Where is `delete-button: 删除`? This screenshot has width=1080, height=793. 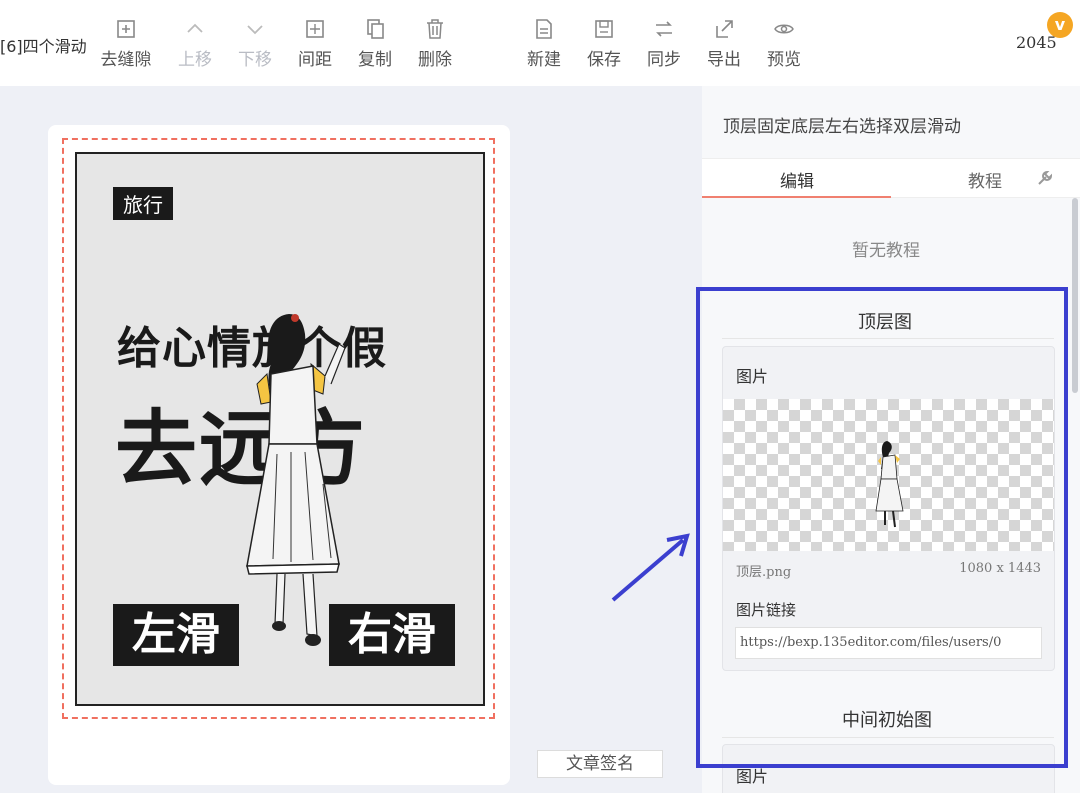 delete-button: 删除 is located at coordinates (435, 46).